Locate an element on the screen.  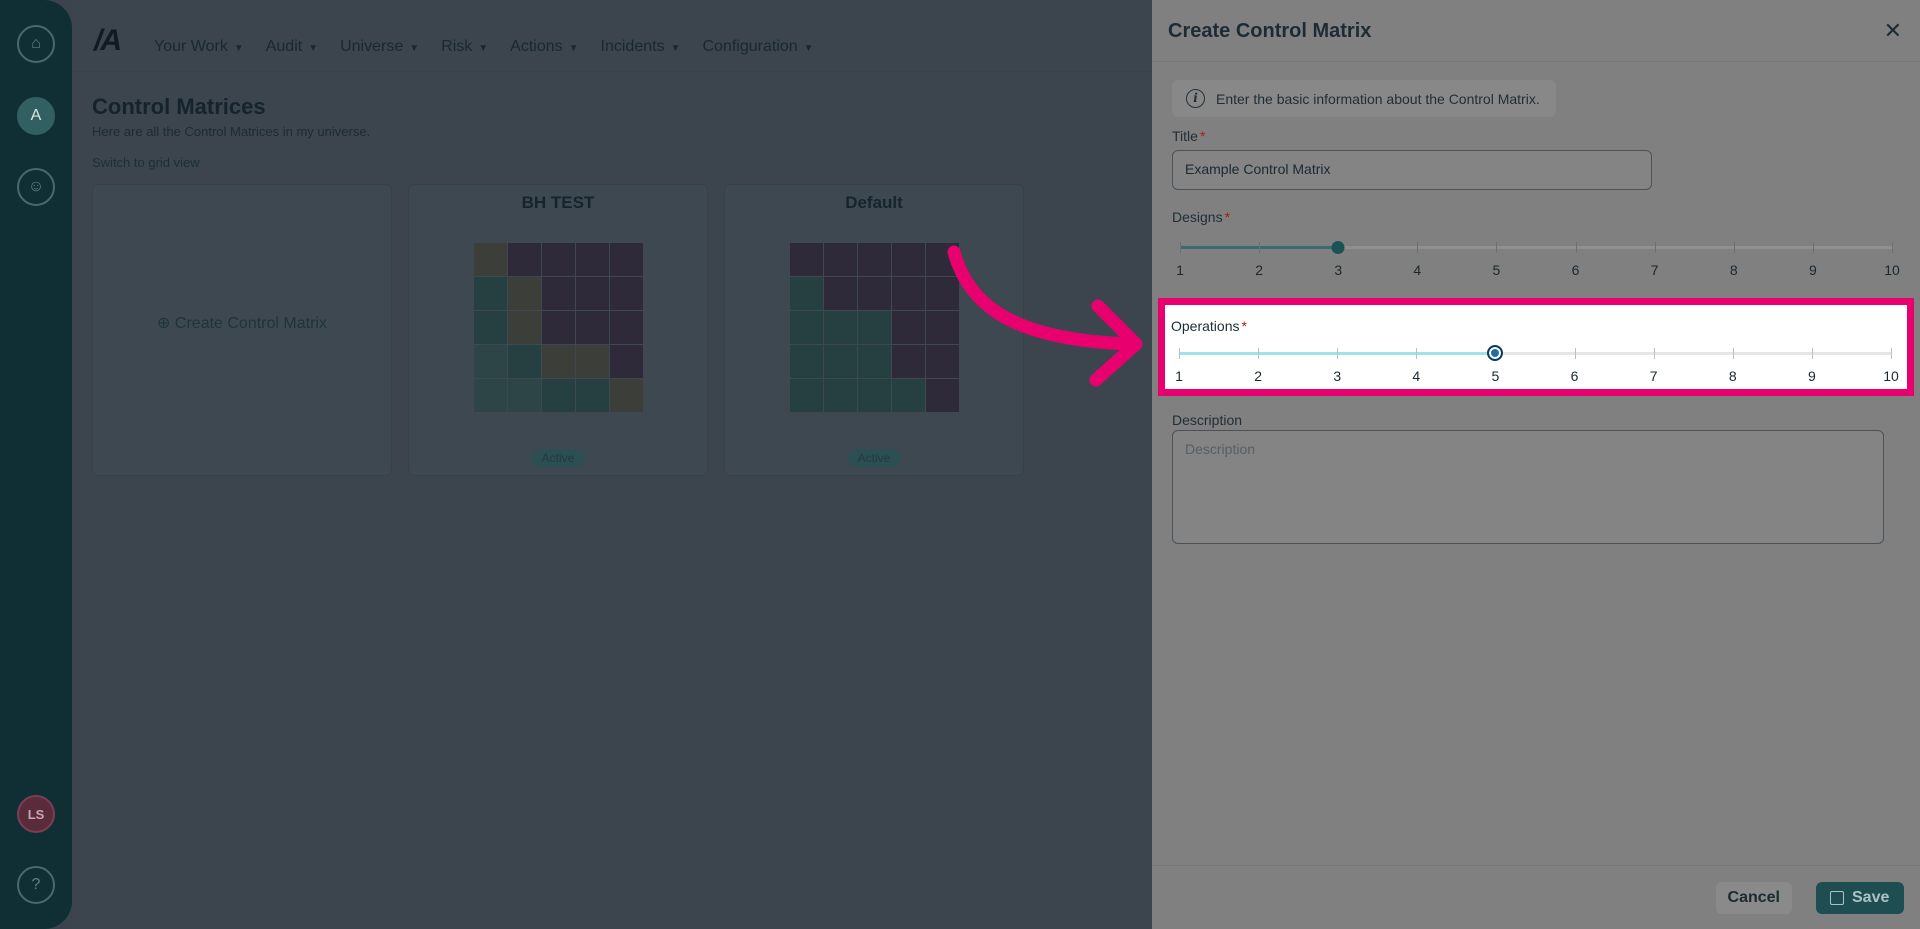
designs-label: Designs * is located at coordinates (1201, 217).